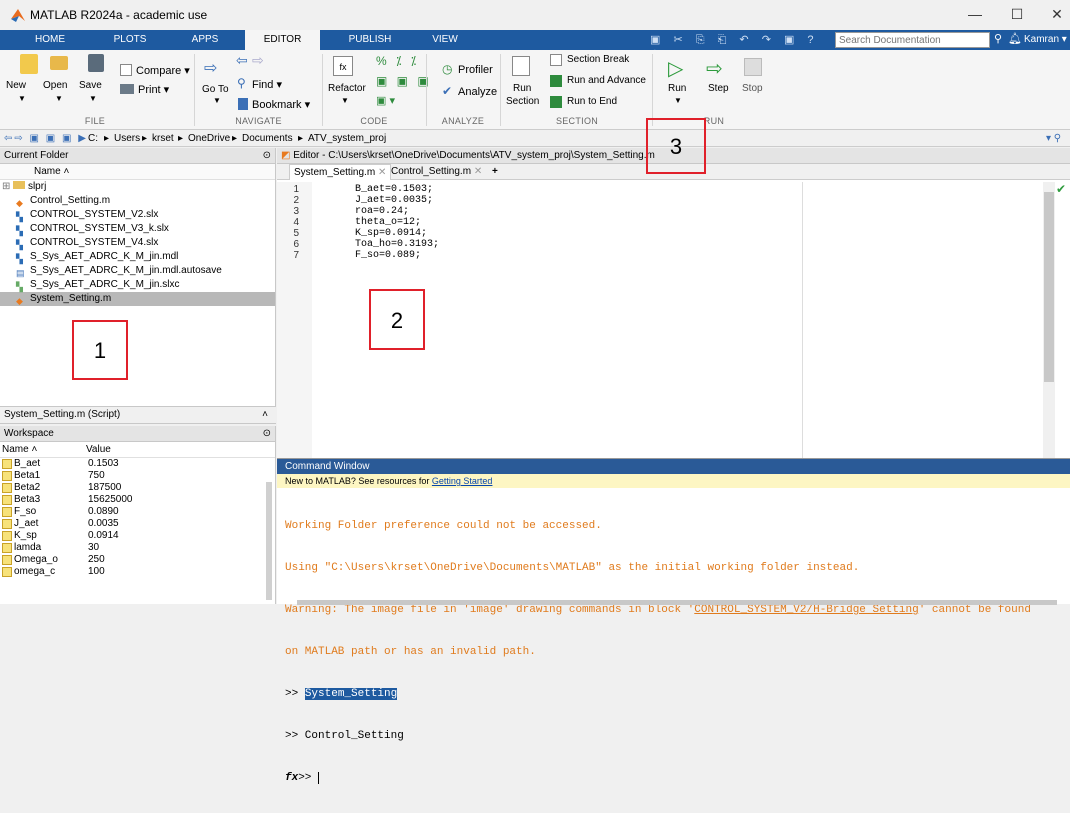  Describe the element at coordinates (802, 320) in the screenshot. I see `right-margin-line` at that location.